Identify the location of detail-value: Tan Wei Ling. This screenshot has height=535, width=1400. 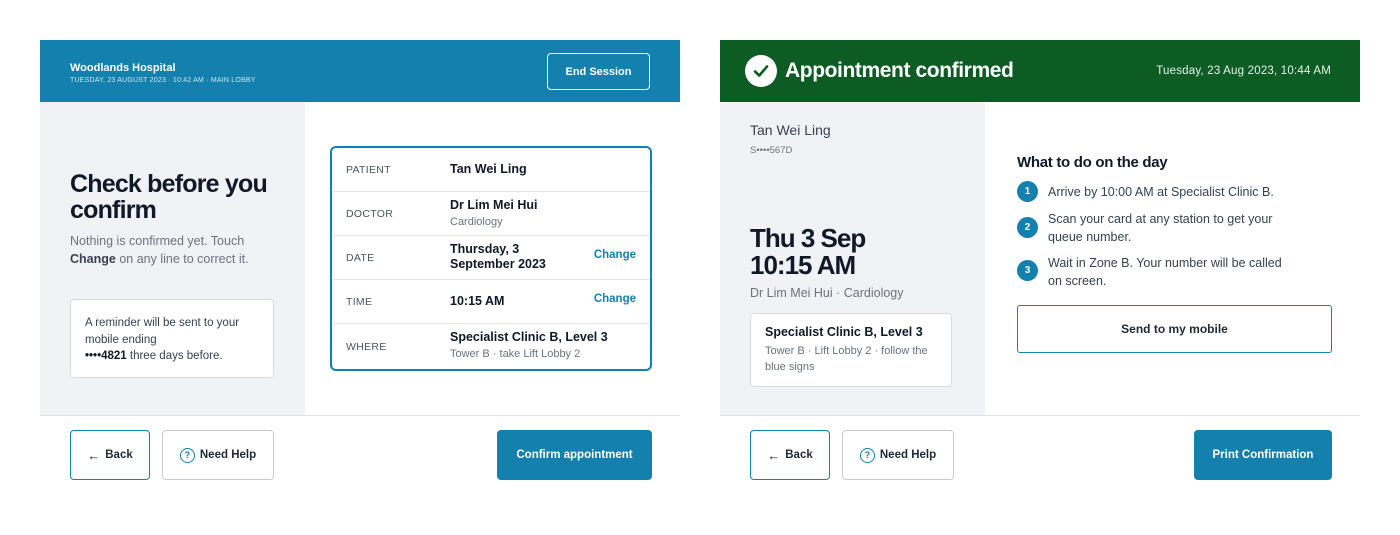
(488, 169).